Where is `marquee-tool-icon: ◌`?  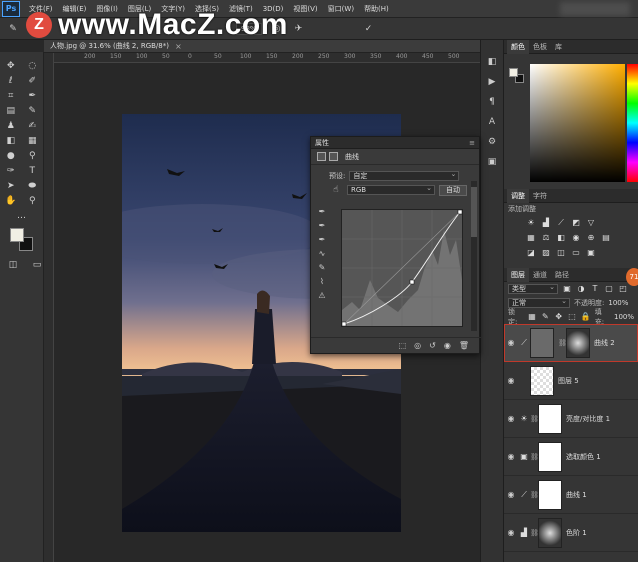
marquee-tool-icon: ◌ is located at coordinates (32, 65).